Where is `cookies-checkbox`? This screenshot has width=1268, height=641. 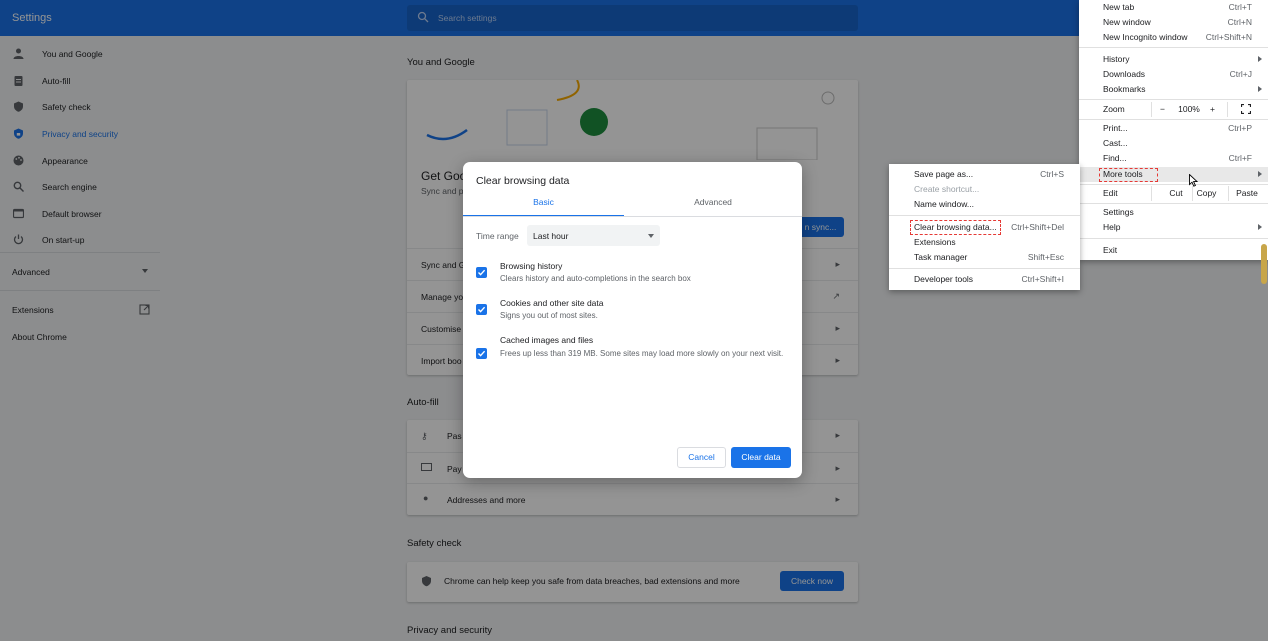 cookies-checkbox is located at coordinates (481, 309).